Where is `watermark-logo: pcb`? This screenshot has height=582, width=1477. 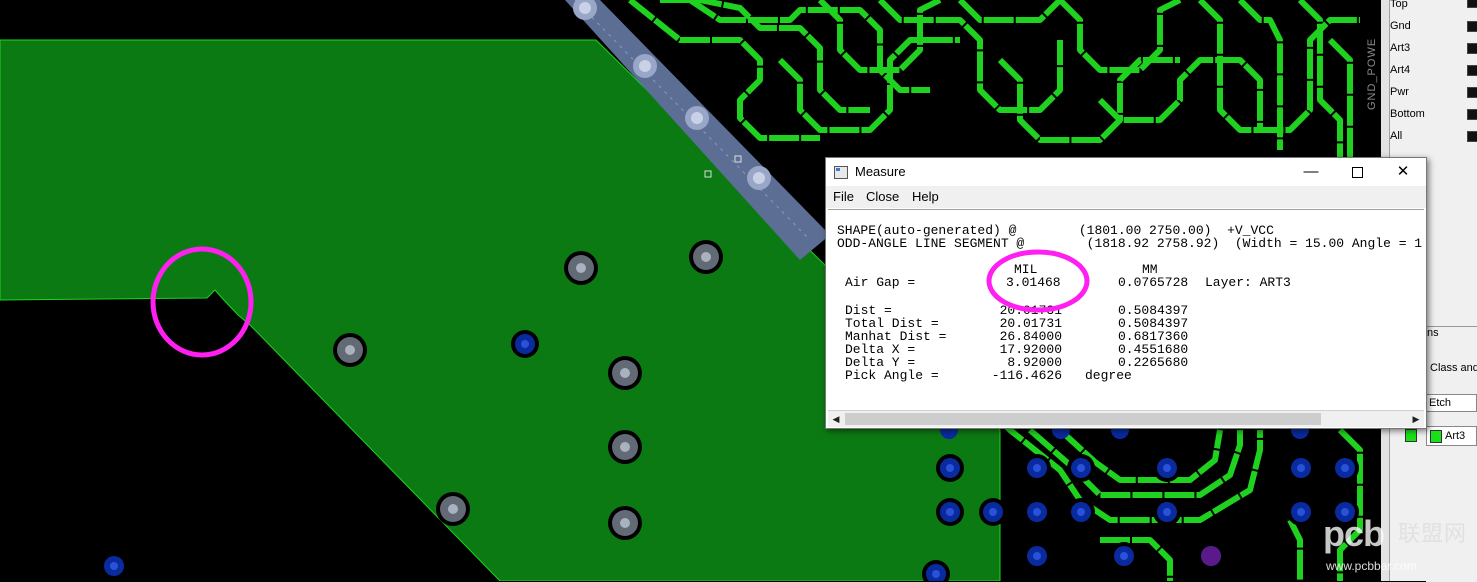 watermark-logo: pcb is located at coordinates (1354, 533).